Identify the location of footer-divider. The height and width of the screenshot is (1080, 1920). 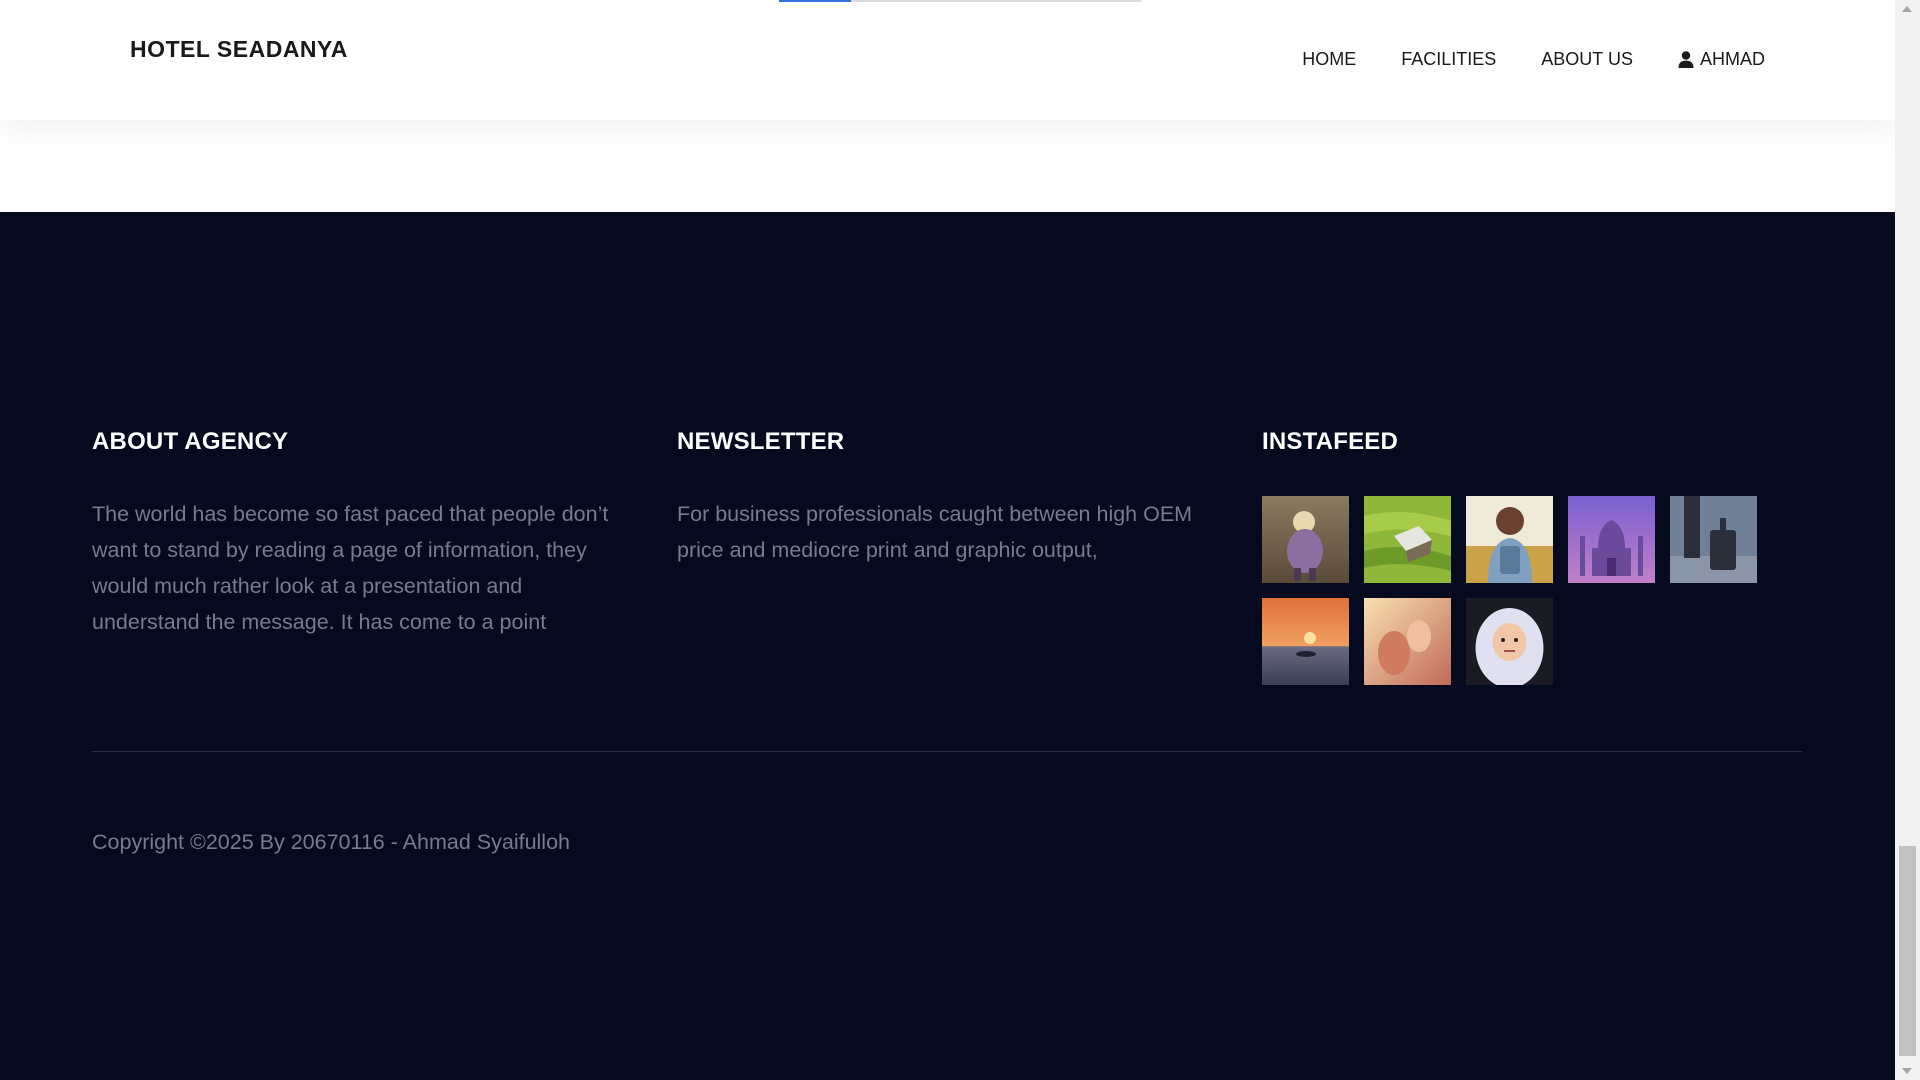
(947, 751).